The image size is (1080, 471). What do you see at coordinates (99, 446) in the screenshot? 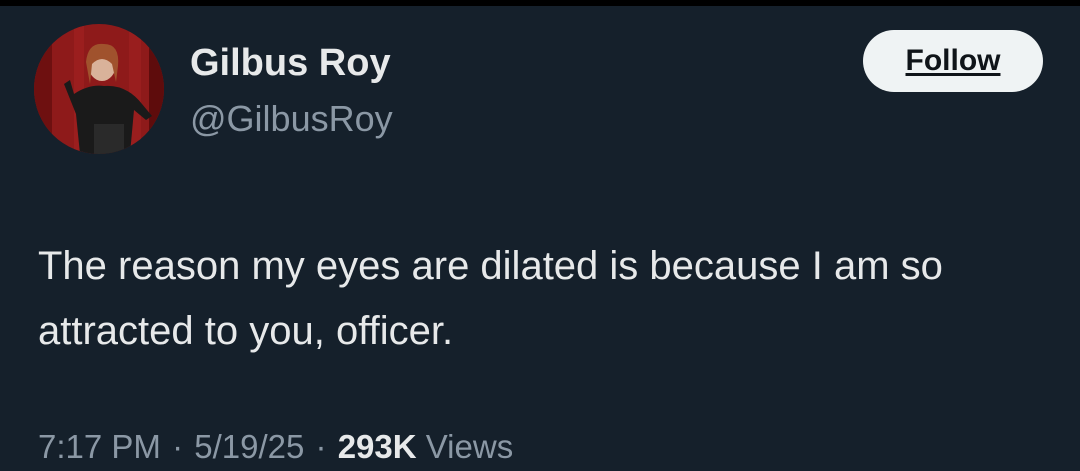
I see `tweet-time: 7:17 PM` at bounding box center [99, 446].